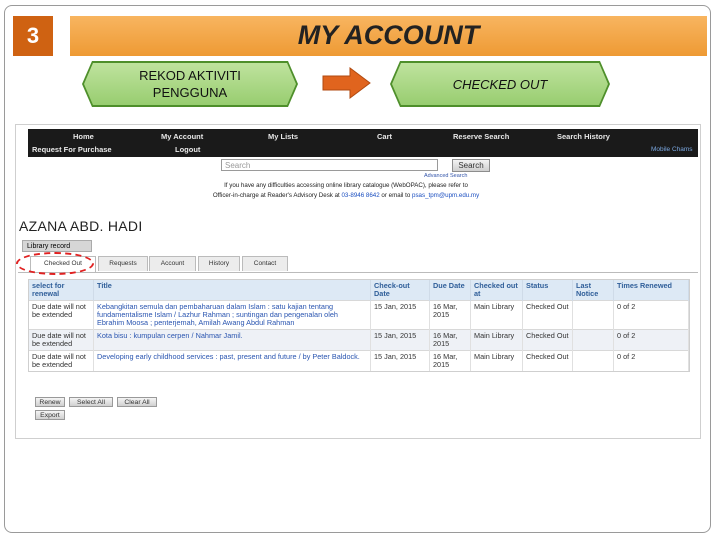 Image resolution: width=720 pixels, height=540 pixels. What do you see at coordinates (172, 263) in the screenshot?
I see `tab-account: Account` at bounding box center [172, 263].